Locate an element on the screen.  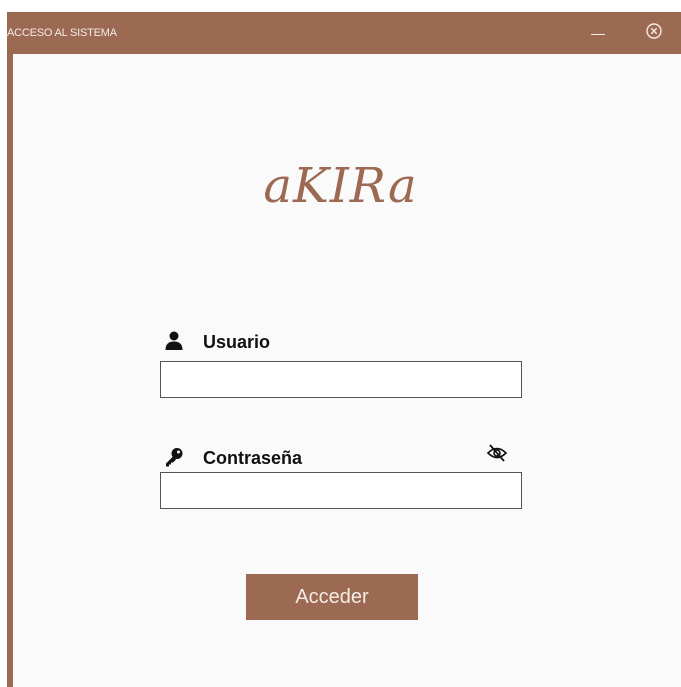
minimize-icon is located at coordinates (598, 34).